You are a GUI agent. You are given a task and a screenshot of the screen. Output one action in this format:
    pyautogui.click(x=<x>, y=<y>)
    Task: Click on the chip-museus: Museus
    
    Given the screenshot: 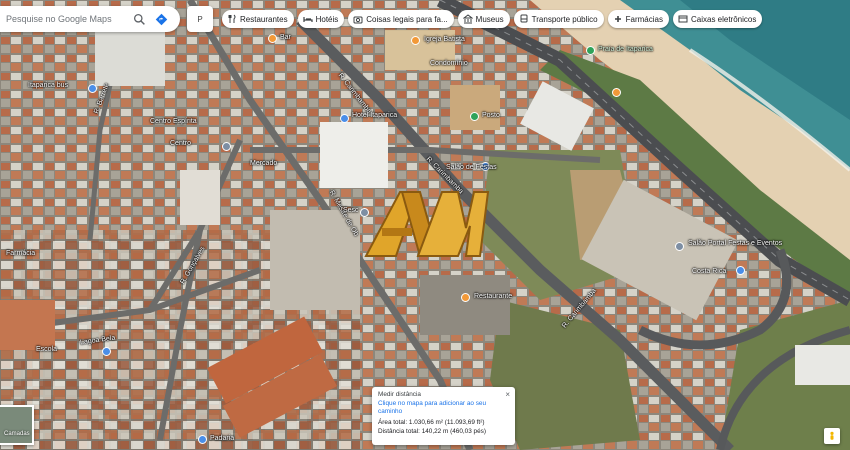 What is the action you would take?
    pyautogui.click(x=483, y=19)
    